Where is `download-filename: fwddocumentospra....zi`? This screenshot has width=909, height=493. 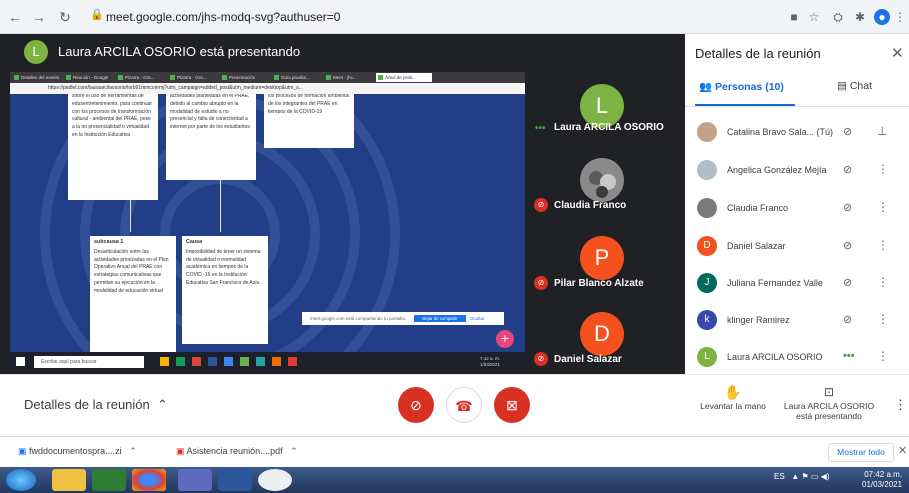
download-filename: fwddocumentospra....zi is located at coordinates (75, 451).